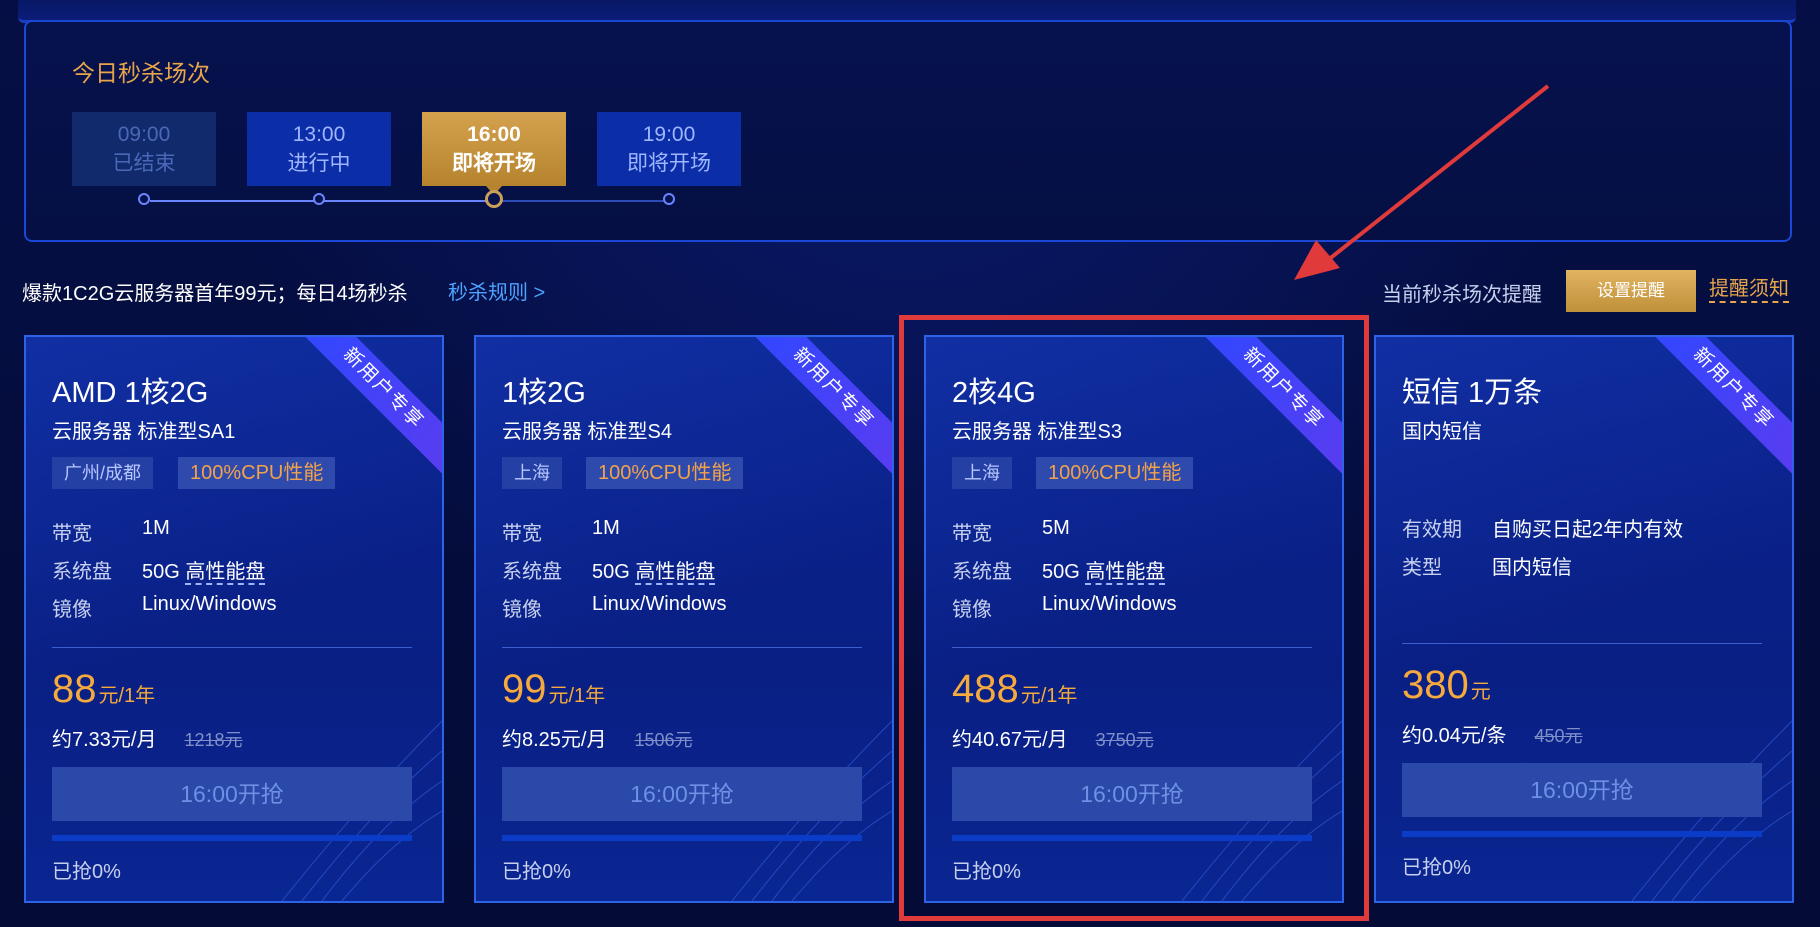 Image resolution: width=1820 pixels, height=927 pixels. I want to click on slot-1300: 13:00 进行中, so click(319, 149).